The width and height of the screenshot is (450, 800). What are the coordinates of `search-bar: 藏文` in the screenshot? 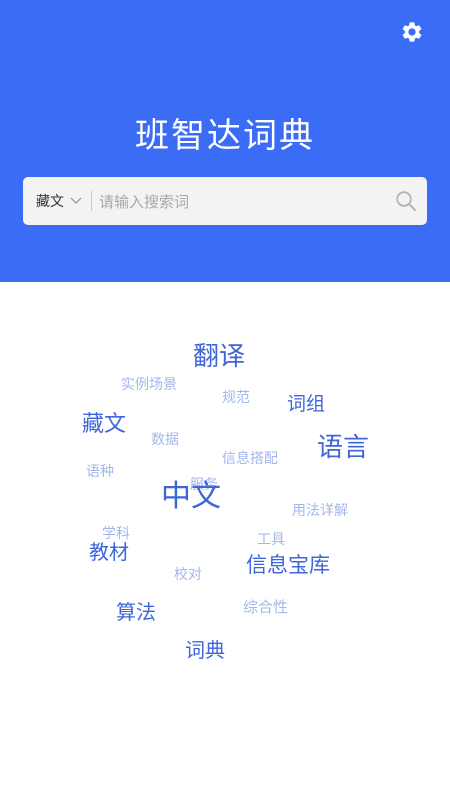 It's located at (225, 201).